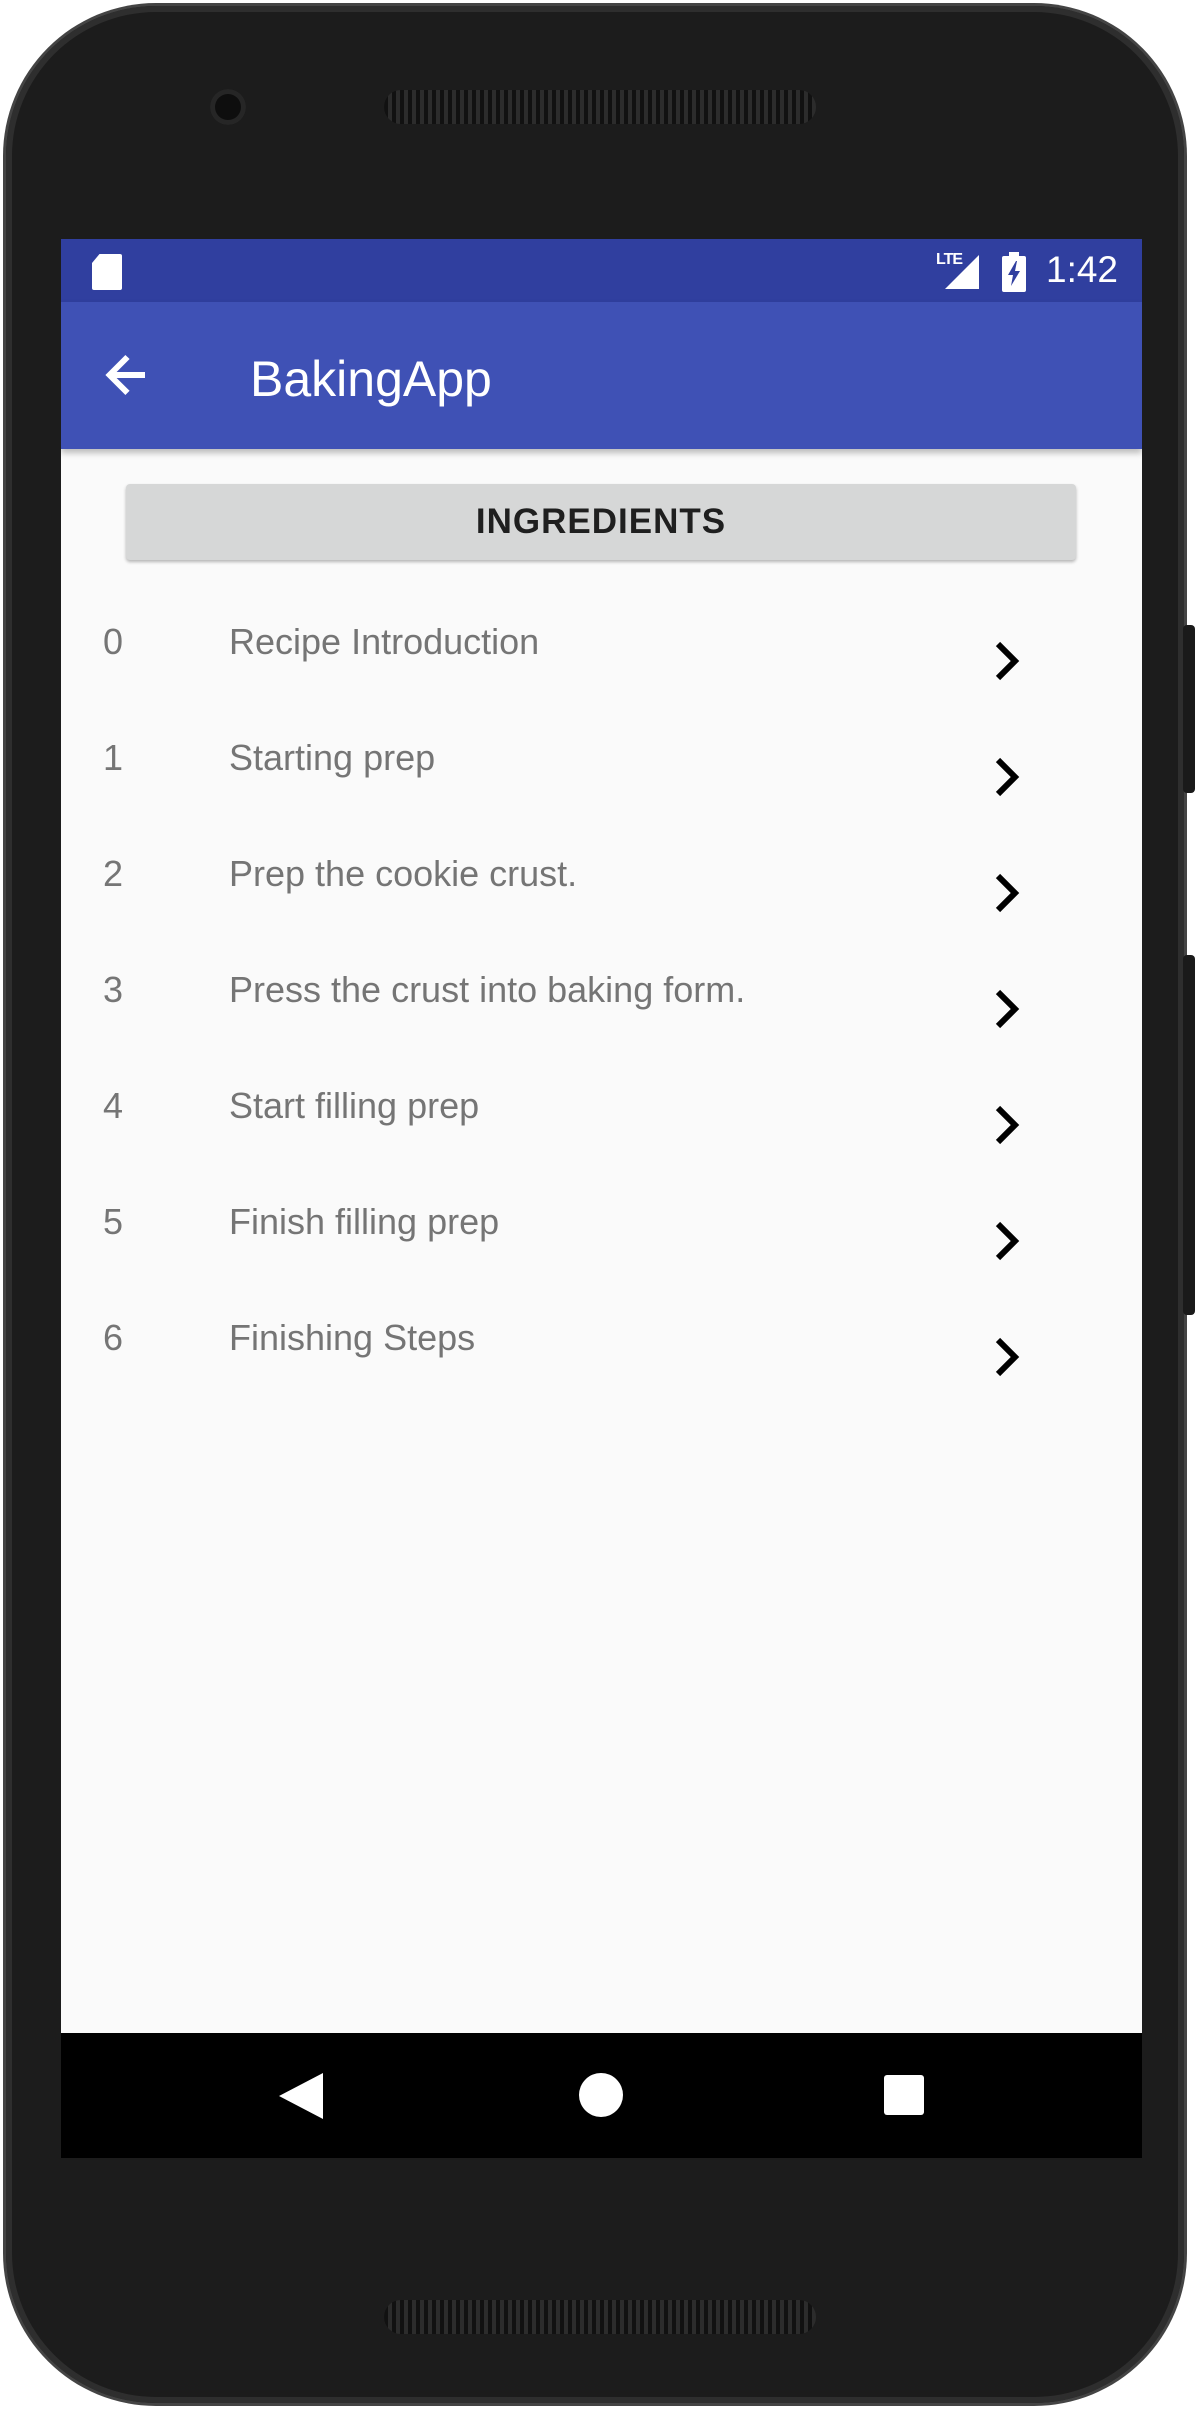 Image resolution: width=1198 pixels, height=2409 pixels. Describe the element at coordinates (403, 873) in the screenshot. I see `step-description: Prep the cookie crust.` at that location.